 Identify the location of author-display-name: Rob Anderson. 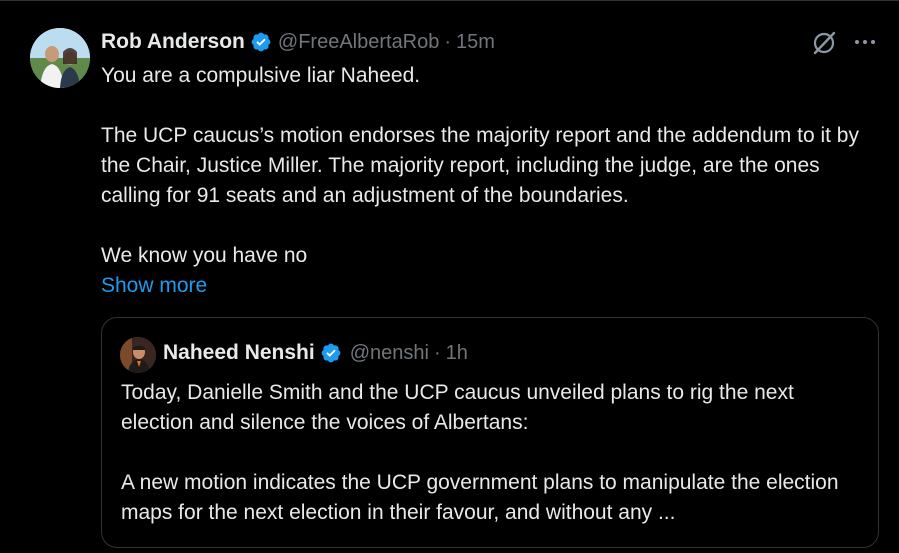
(173, 42).